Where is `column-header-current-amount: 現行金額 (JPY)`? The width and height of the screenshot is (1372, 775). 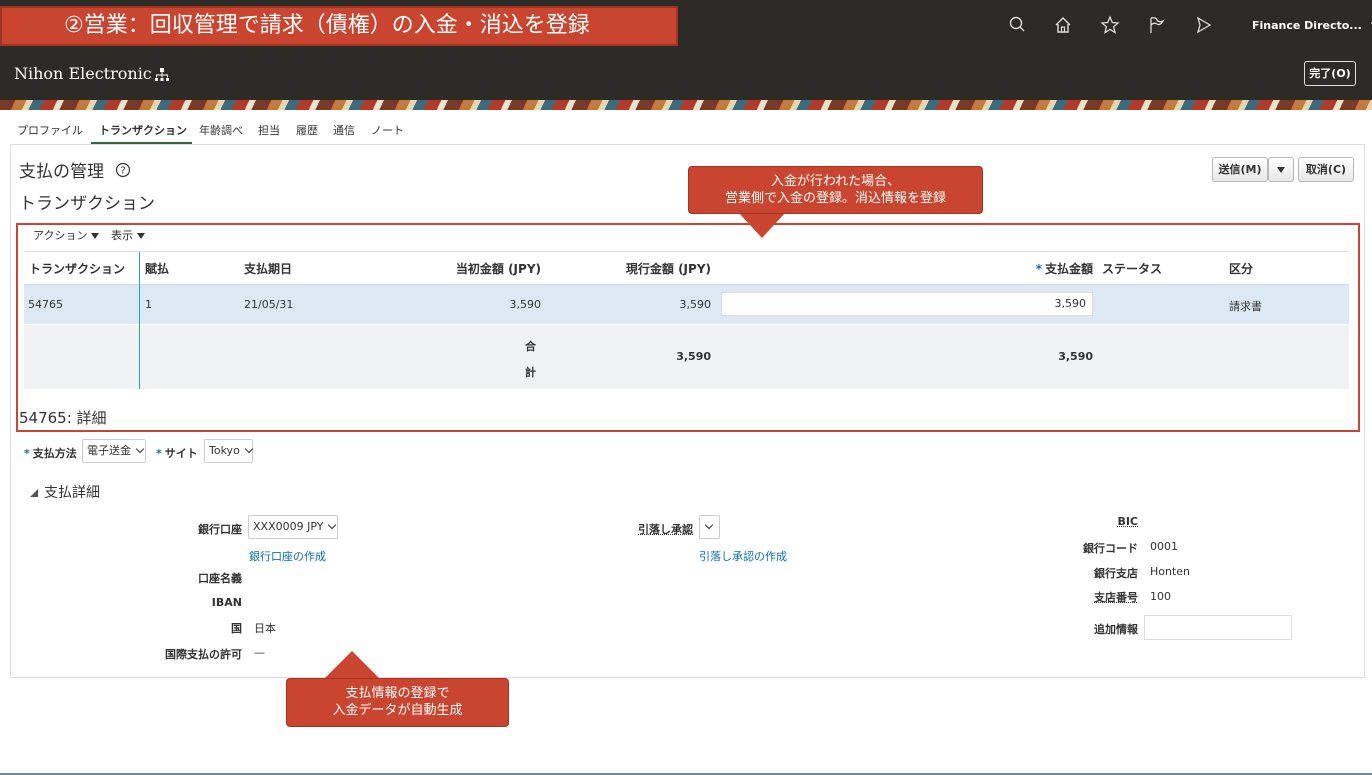 column-header-current-amount: 現行金額 (JPY) is located at coordinates (661, 268).